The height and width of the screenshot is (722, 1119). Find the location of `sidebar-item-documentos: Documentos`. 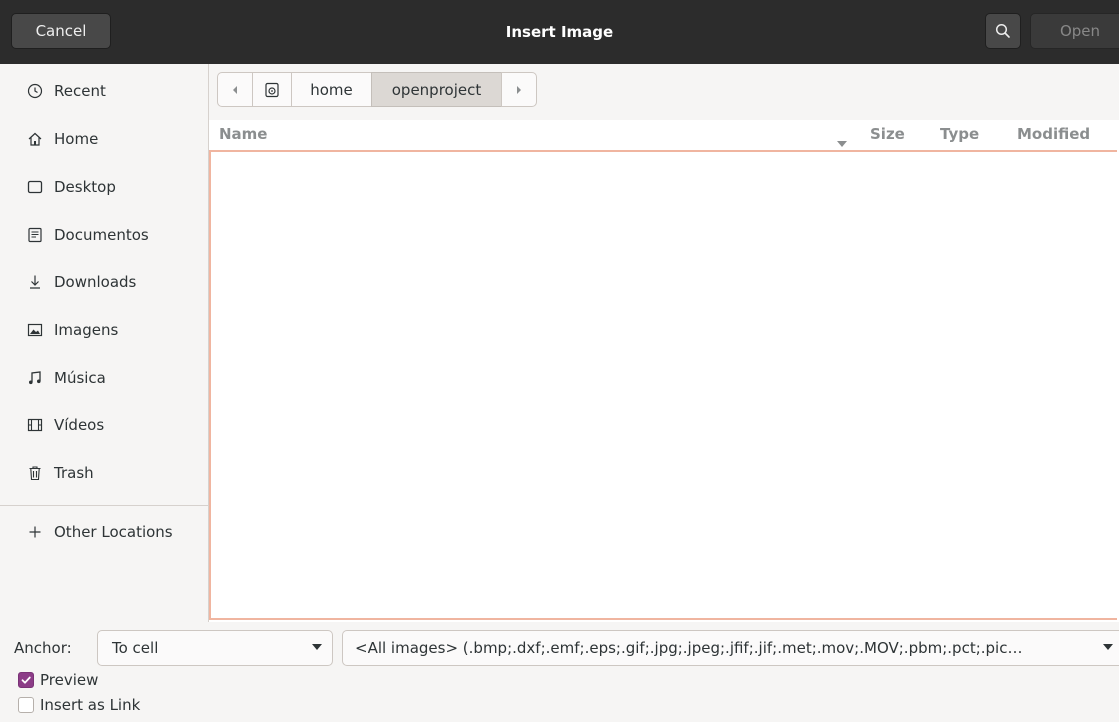

sidebar-item-documentos: Documentos is located at coordinates (104, 235).